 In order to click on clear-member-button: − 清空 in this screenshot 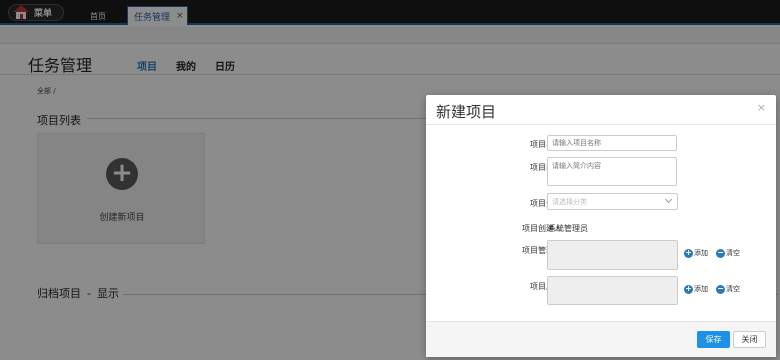, I will do `click(728, 289)`.